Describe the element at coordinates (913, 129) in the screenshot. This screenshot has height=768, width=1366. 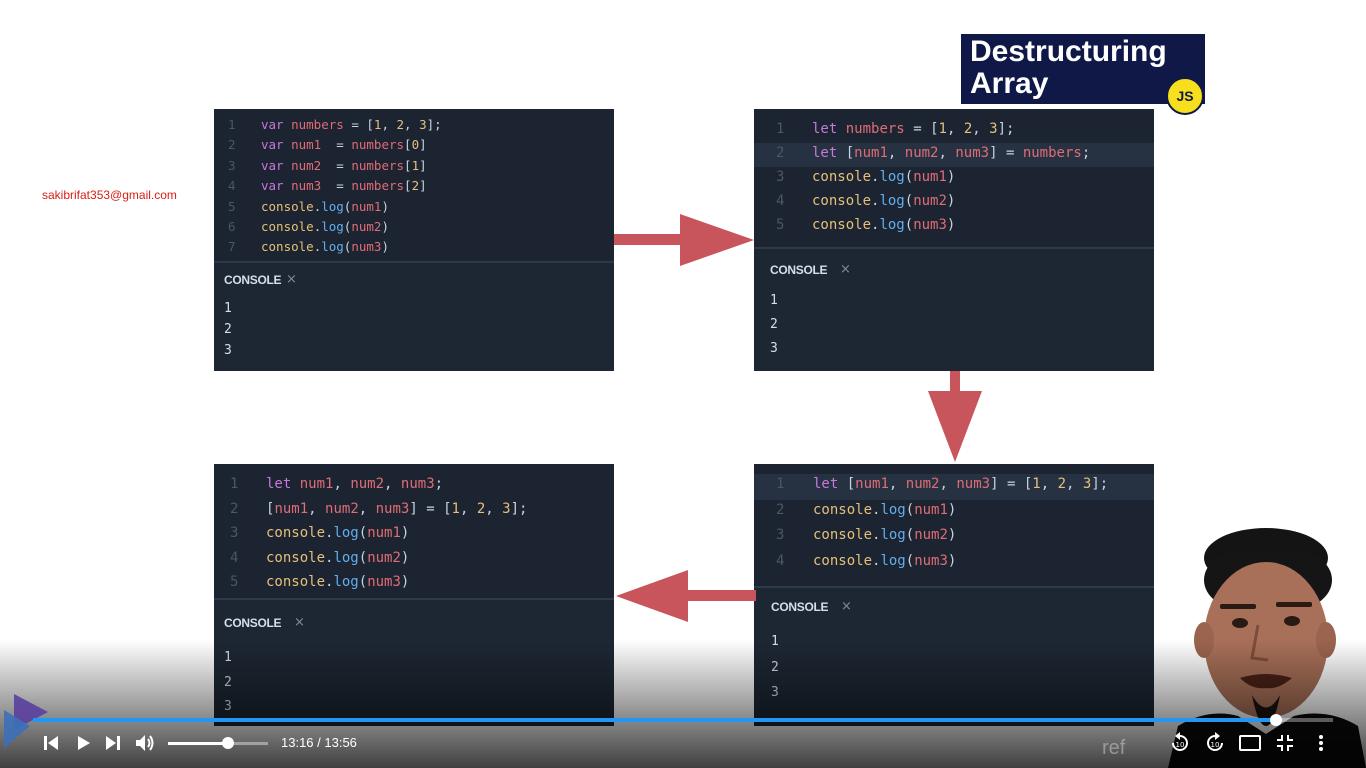
I see `code-text: let numbers = [1, 2, 3];` at that location.